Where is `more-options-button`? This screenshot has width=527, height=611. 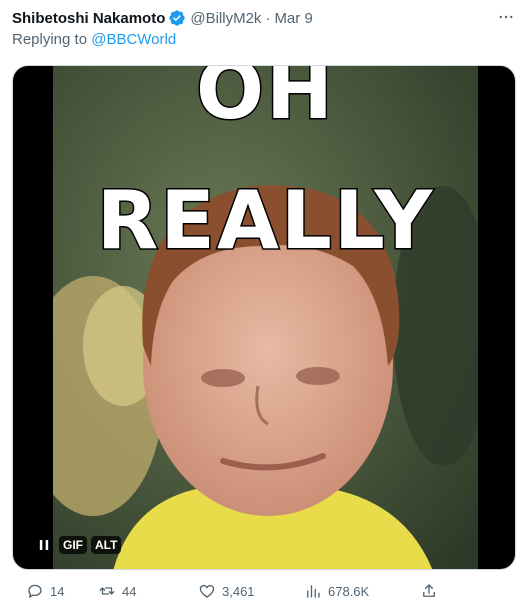 more-options-button is located at coordinates (506, 17).